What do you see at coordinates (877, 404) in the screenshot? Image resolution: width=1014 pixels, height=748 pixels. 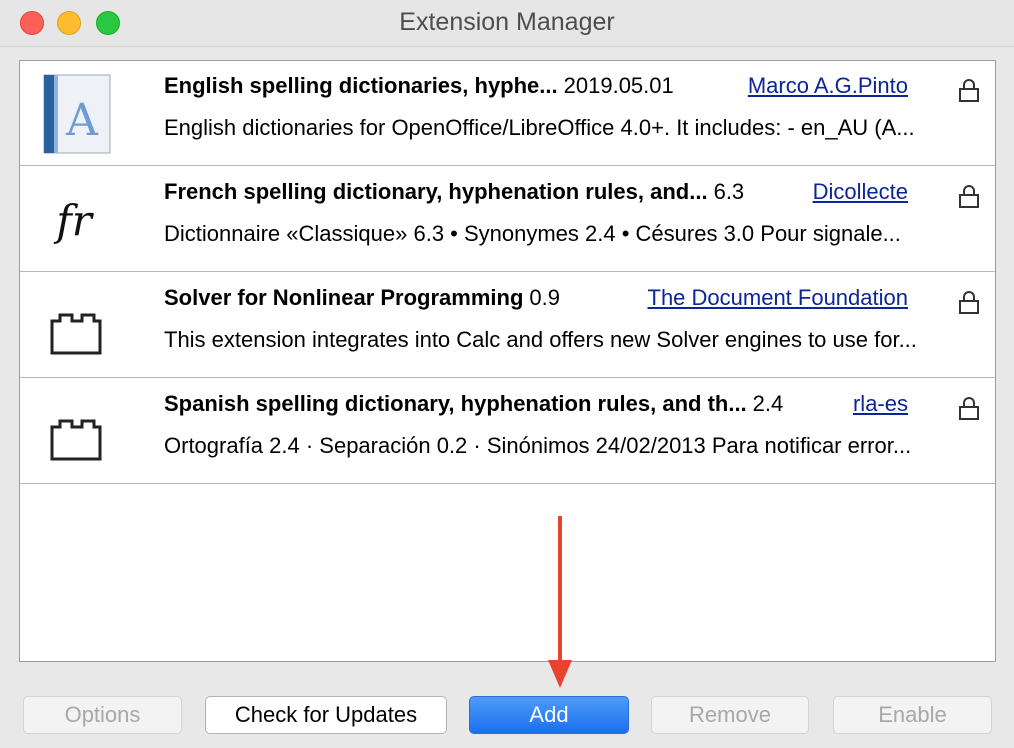 I see `extension-author-link: rla-es` at bounding box center [877, 404].